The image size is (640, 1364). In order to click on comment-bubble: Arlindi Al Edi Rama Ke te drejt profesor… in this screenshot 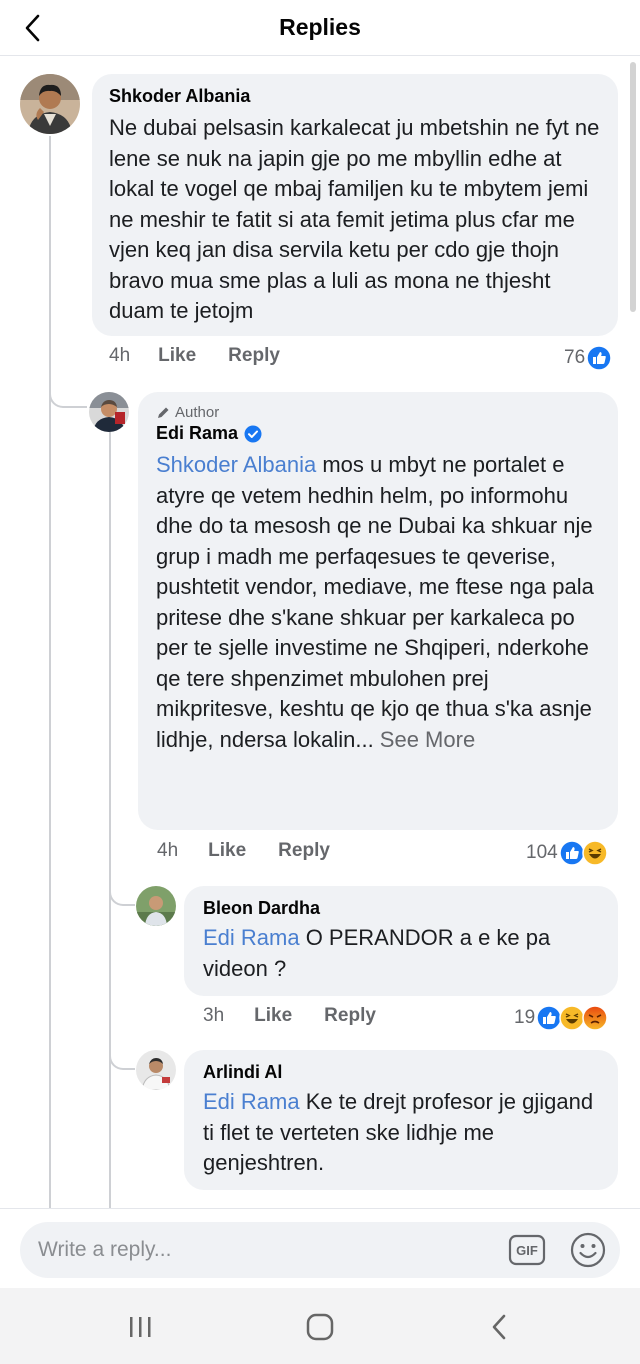, I will do `click(401, 1120)`.